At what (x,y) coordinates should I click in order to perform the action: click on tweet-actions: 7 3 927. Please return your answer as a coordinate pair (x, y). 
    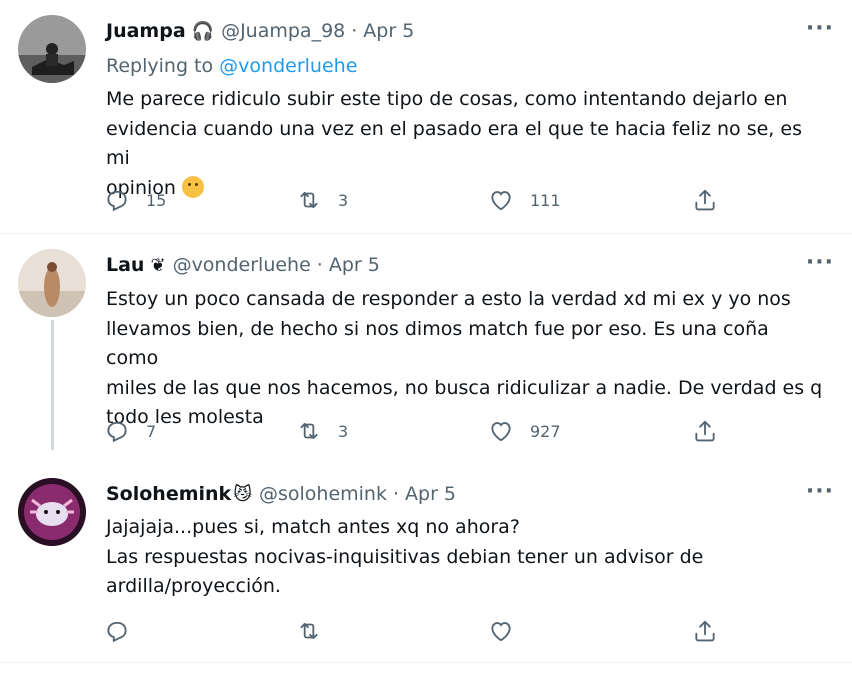
    Looking at the image, I should click on (414, 432).